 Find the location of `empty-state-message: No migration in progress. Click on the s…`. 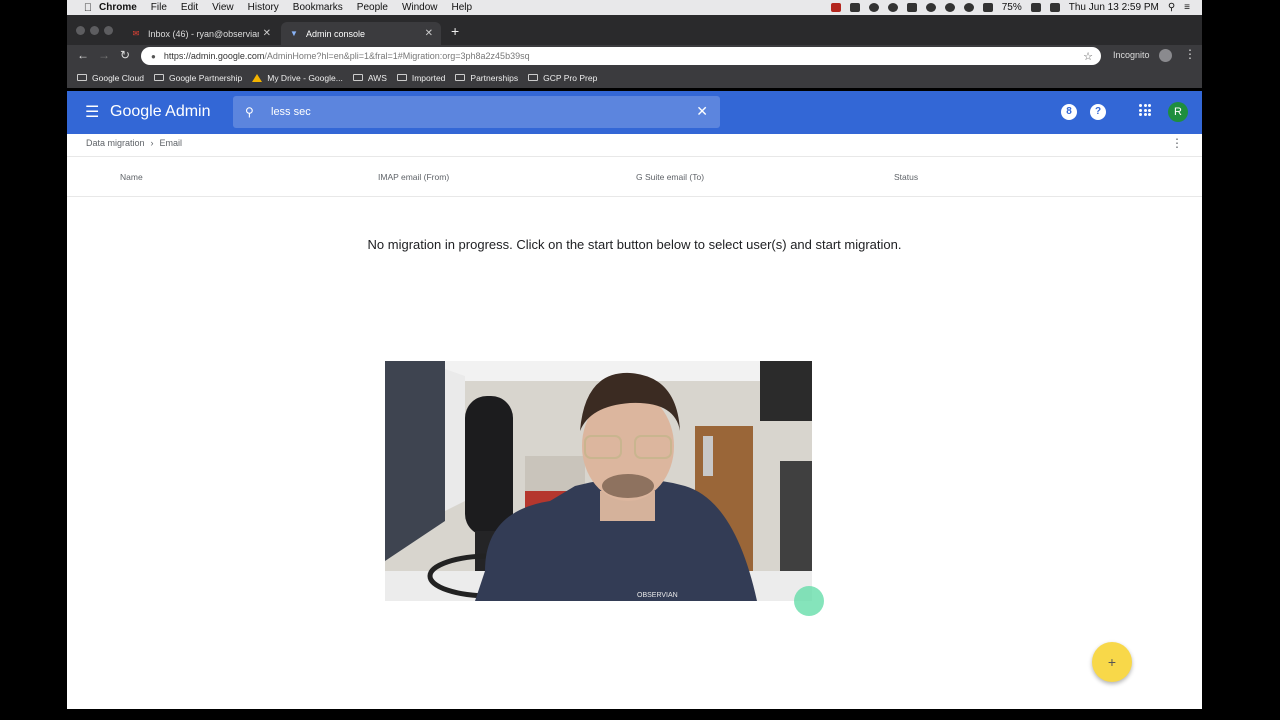

empty-state-message: No migration in progress. Click on the s… is located at coordinates (634, 244).